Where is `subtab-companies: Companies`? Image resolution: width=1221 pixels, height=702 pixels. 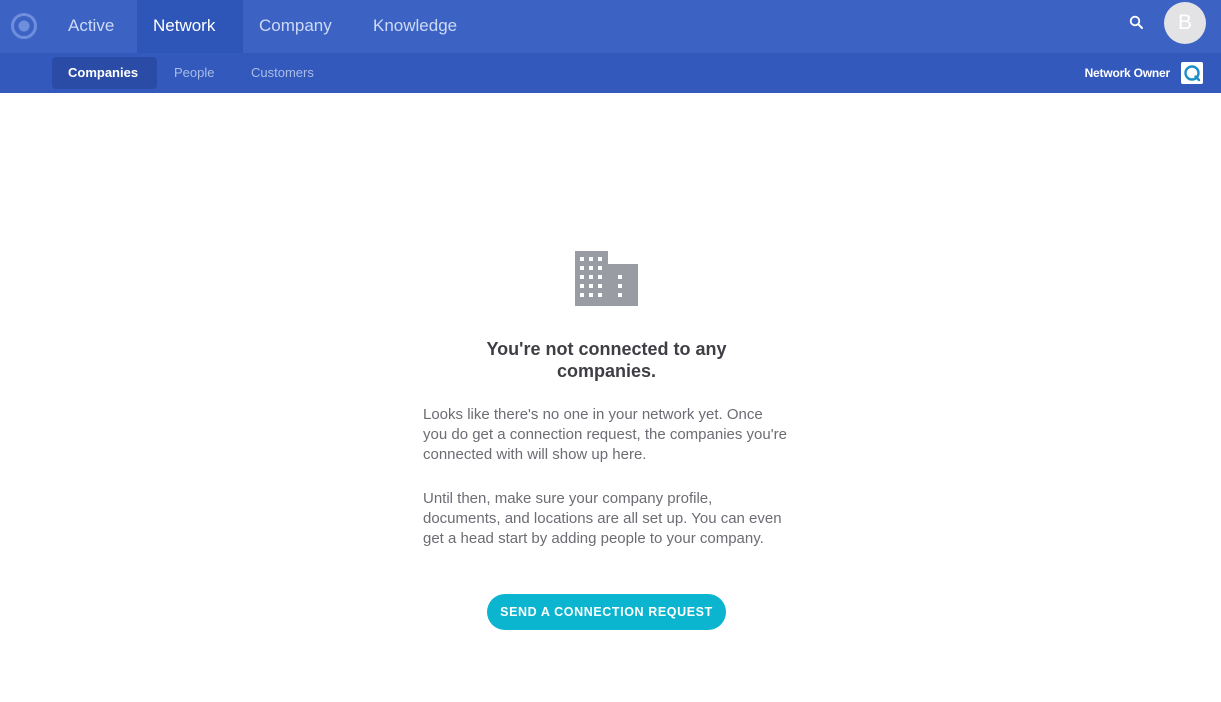 subtab-companies: Companies is located at coordinates (104, 73).